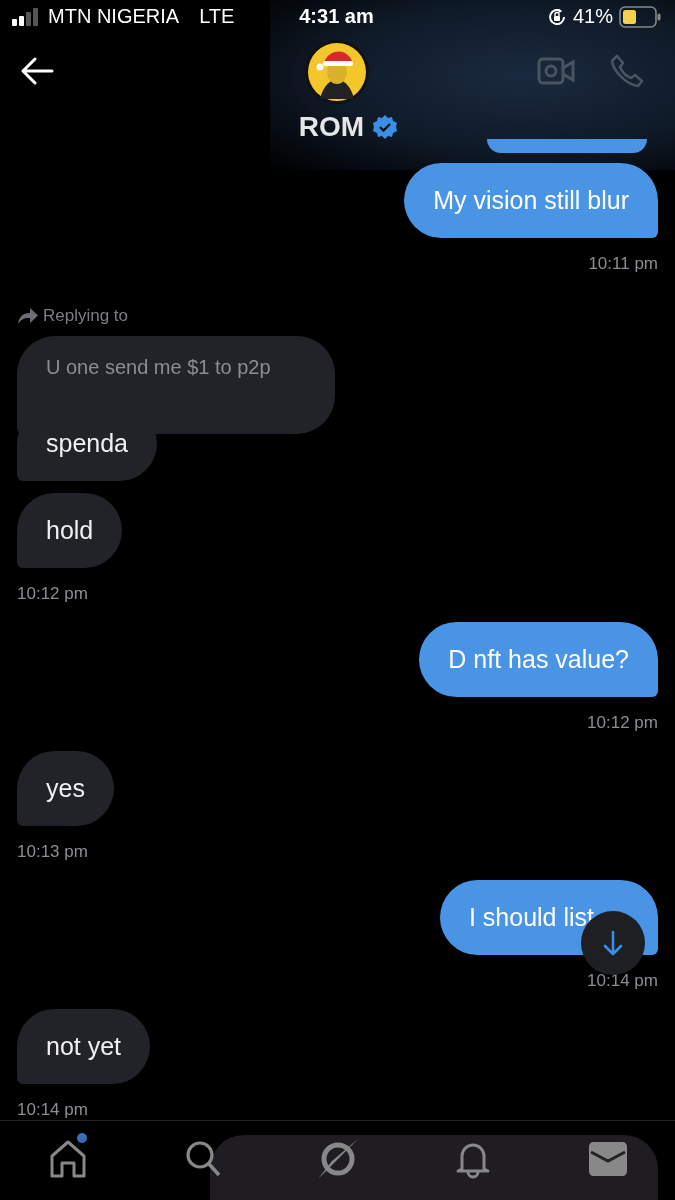  Describe the element at coordinates (52, 851) in the screenshot. I see `message-time: 10:13 pm` at that location.